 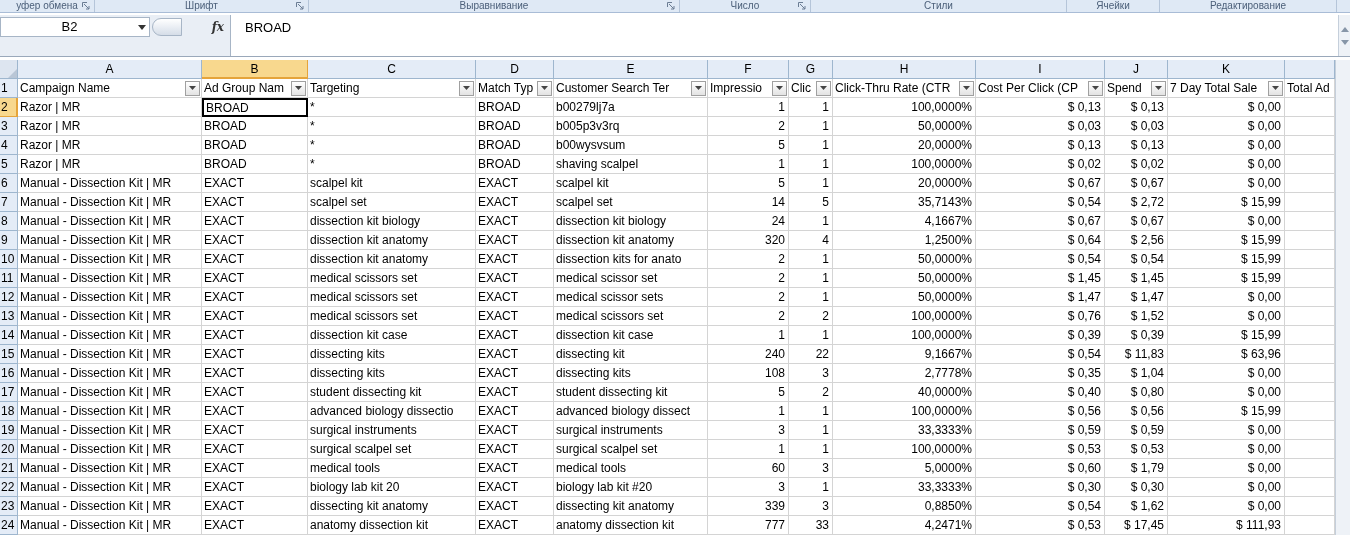 I want to click on column-header: H, so click(x=904, y=69).